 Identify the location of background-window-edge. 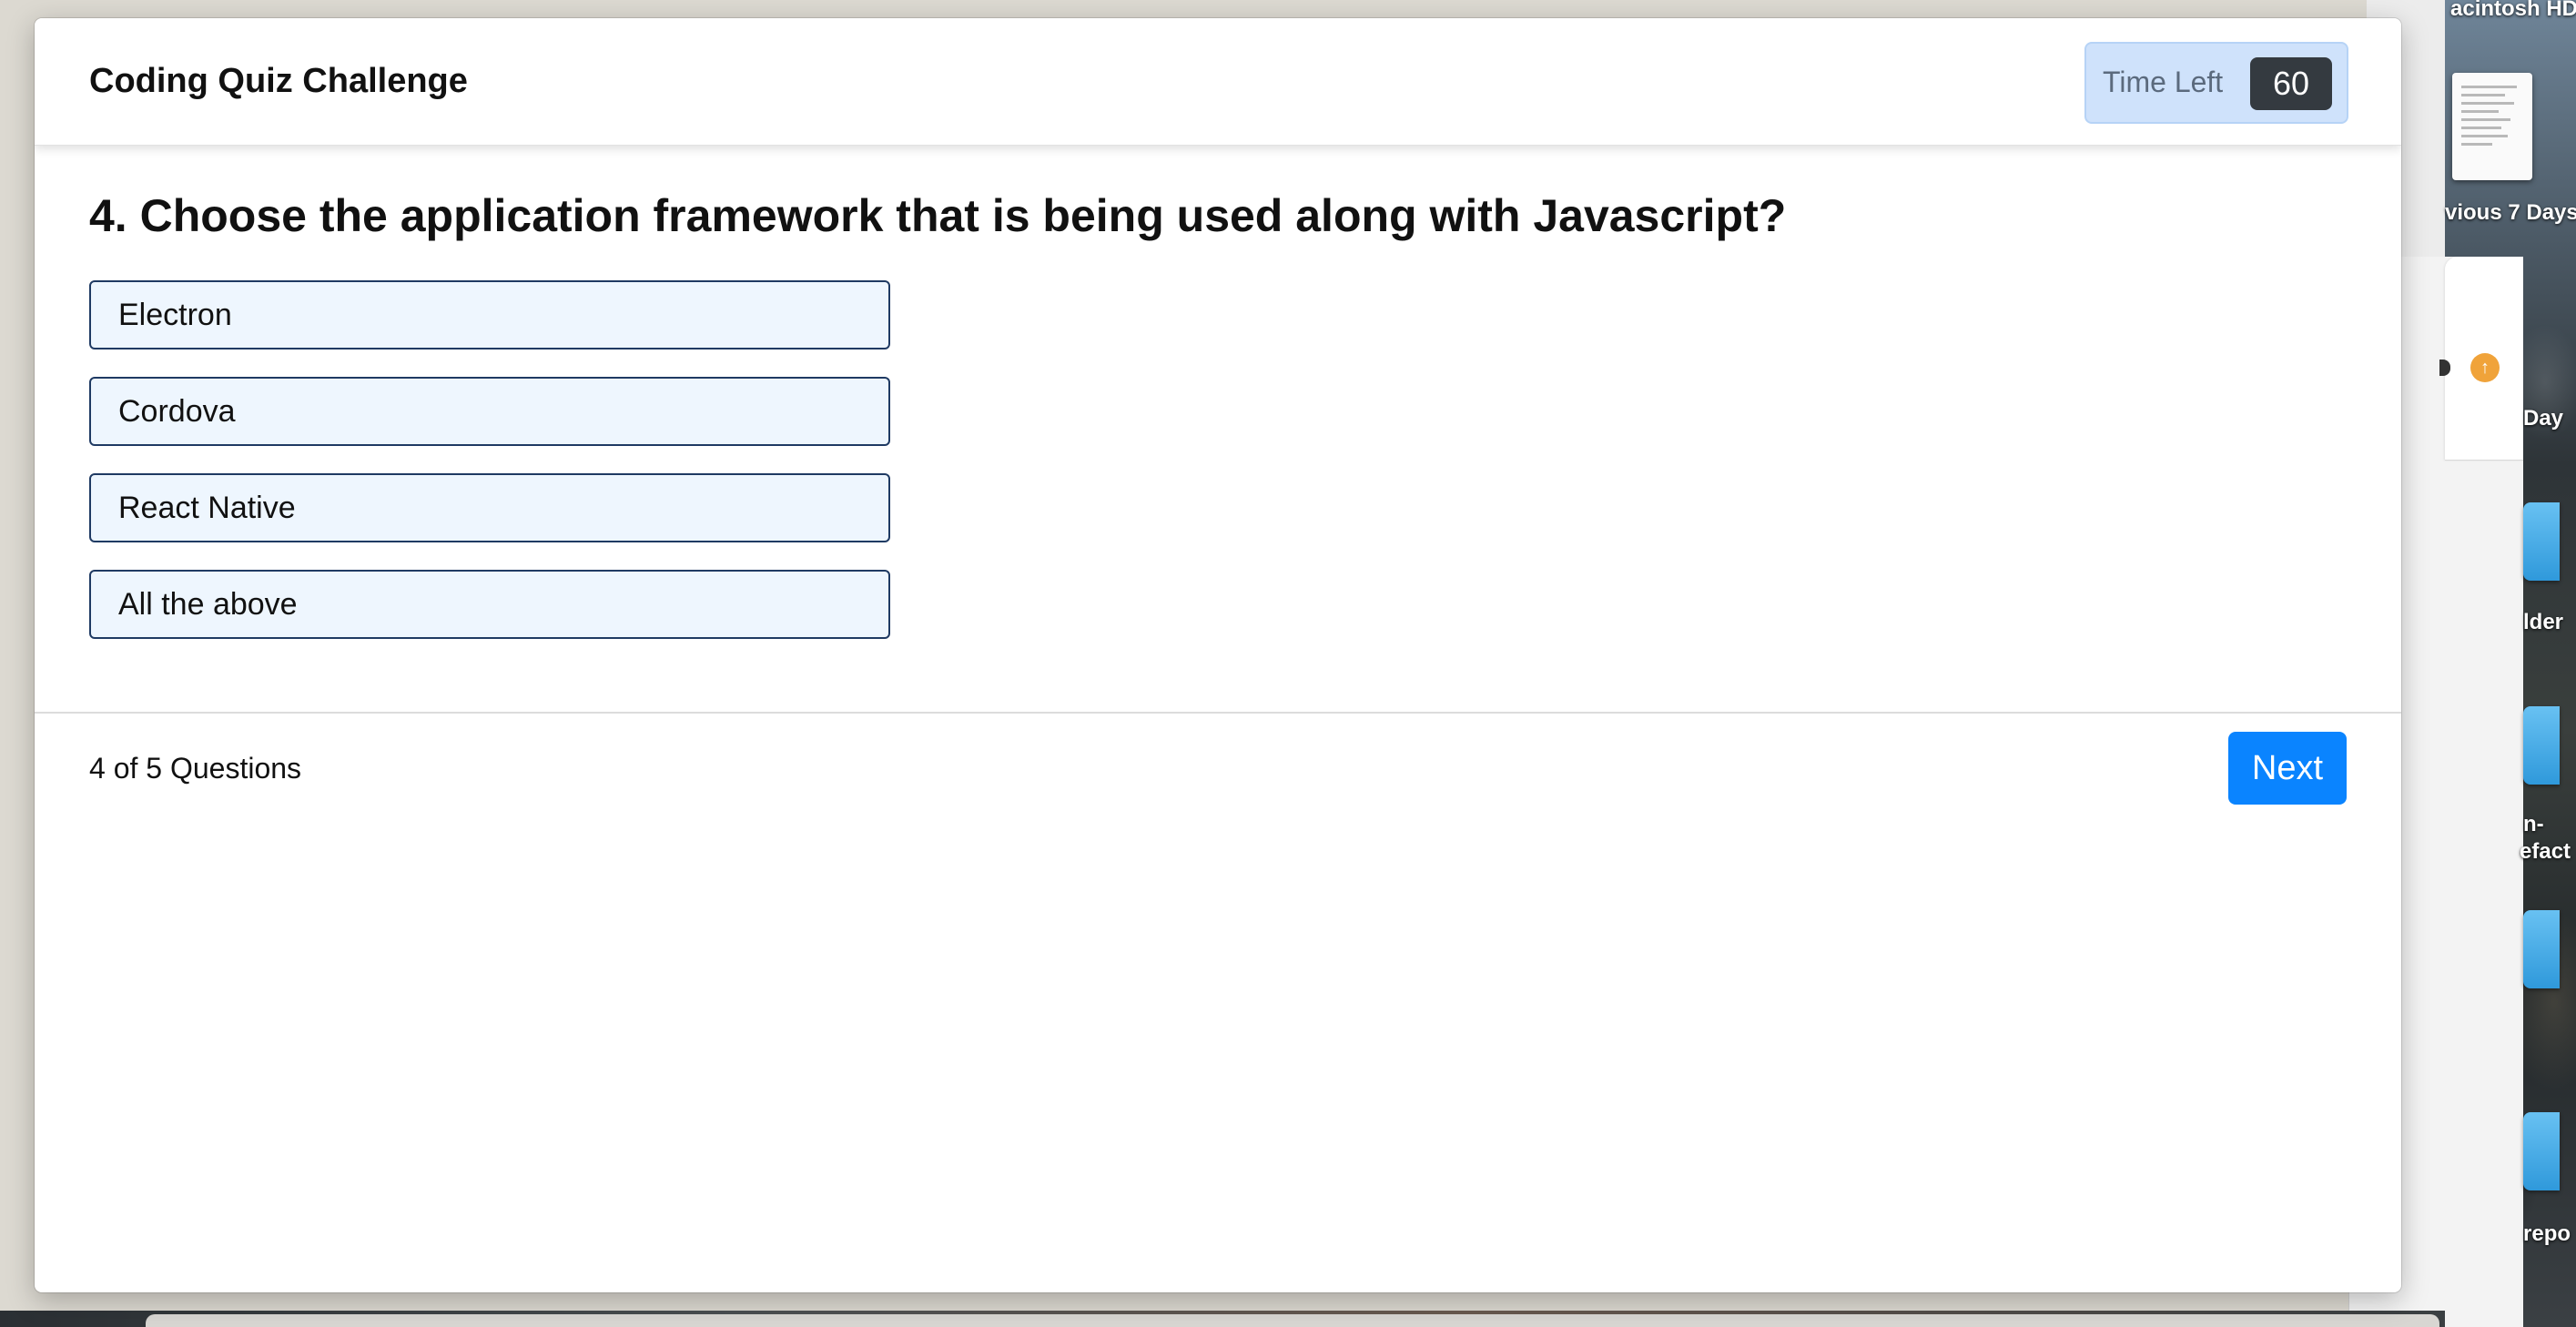
(1292, 1320).